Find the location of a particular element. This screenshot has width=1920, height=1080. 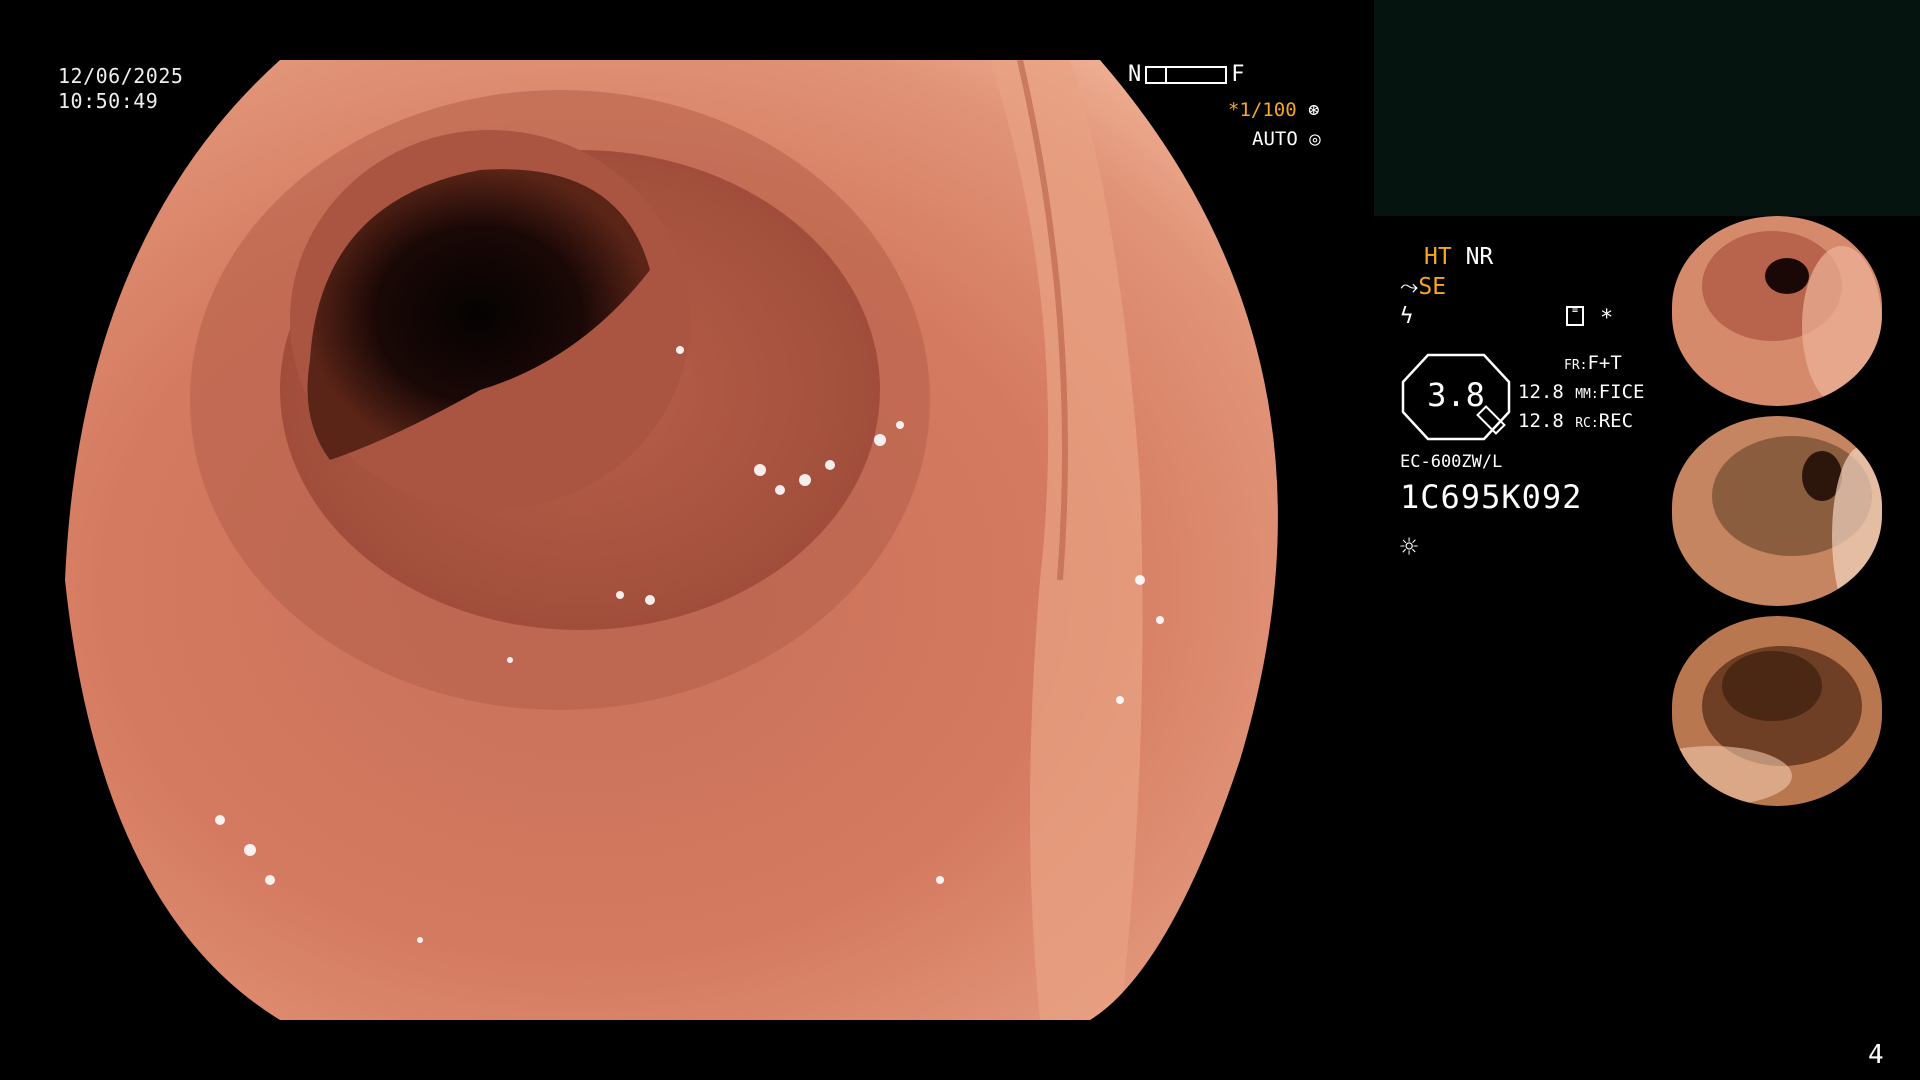

ht-nr-status: HT NR is located at coordinates (1458, 257).